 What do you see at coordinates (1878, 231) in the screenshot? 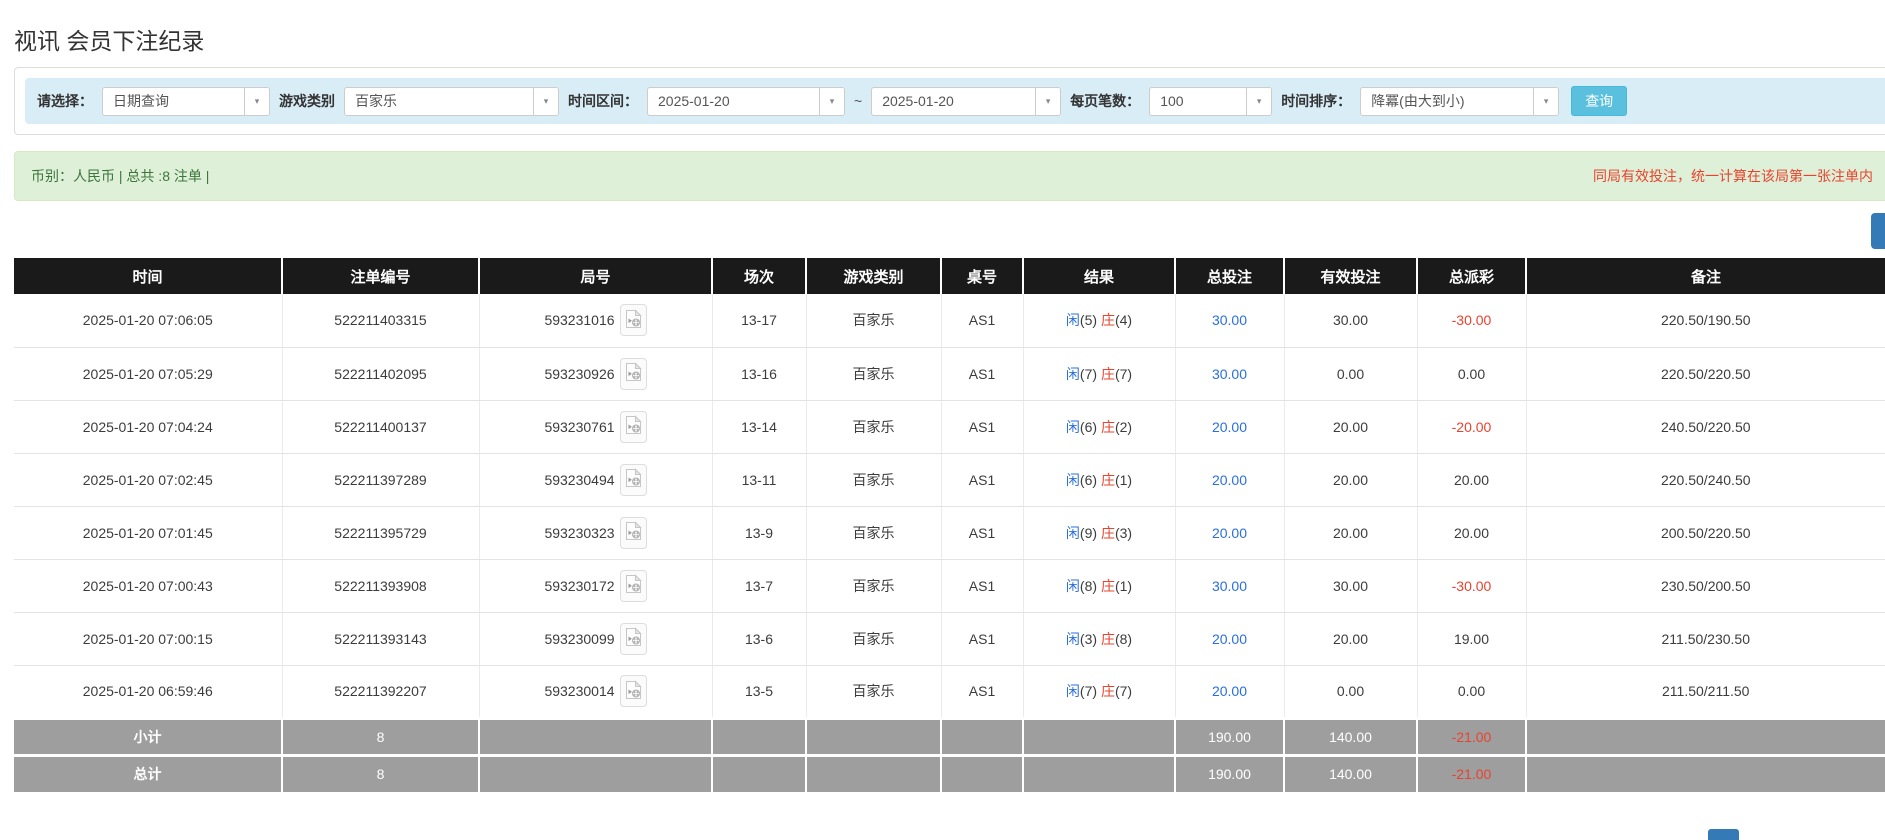
I see `right-edge-partial-button` at bounding box center [1878, 231].